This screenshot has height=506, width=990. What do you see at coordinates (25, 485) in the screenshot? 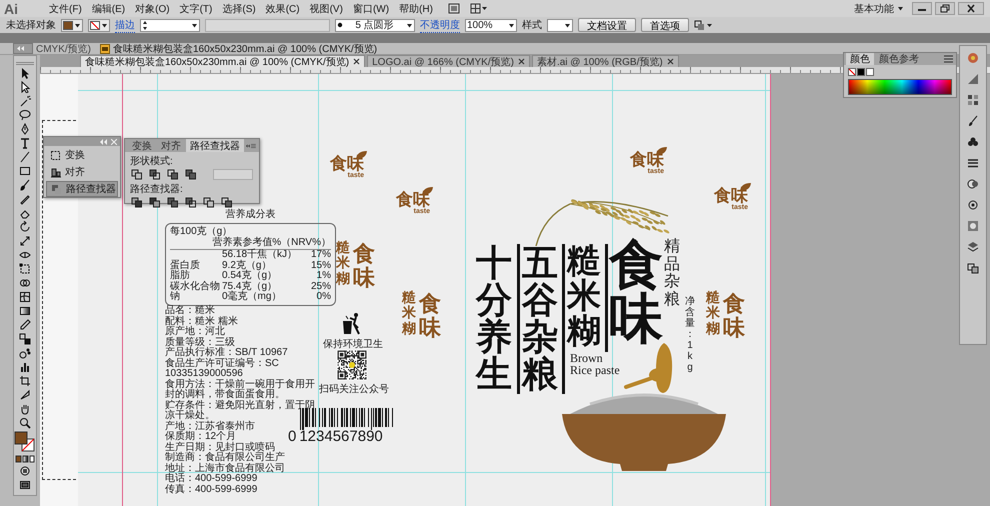
I see `screen-mode-icon` at bounding box center [25, 485].